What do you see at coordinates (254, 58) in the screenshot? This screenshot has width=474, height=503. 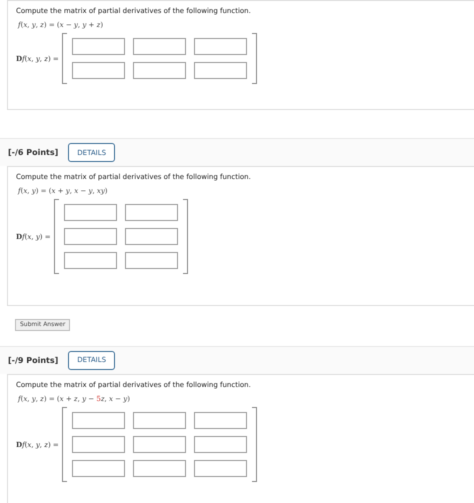 I see `right-bracket` at bounding box center [254, 58].